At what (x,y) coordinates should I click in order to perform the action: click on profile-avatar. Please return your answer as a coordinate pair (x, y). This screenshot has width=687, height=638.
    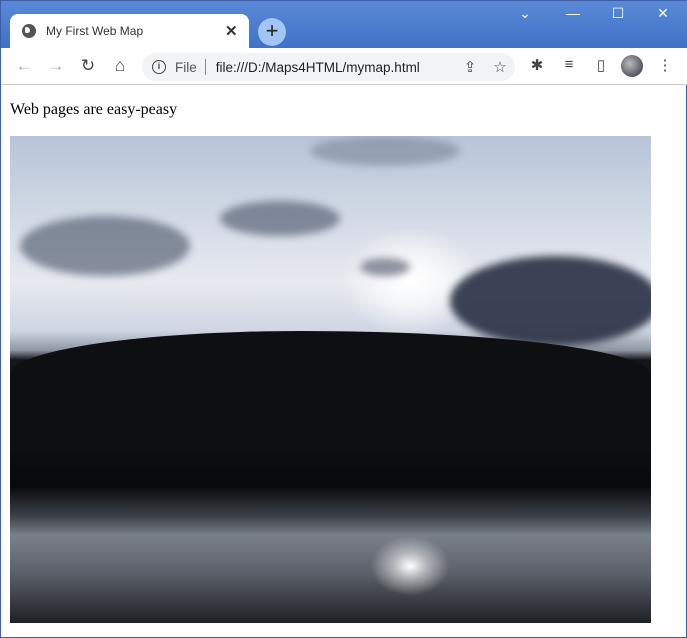
    Looking at the image, I should click on (632, 66).